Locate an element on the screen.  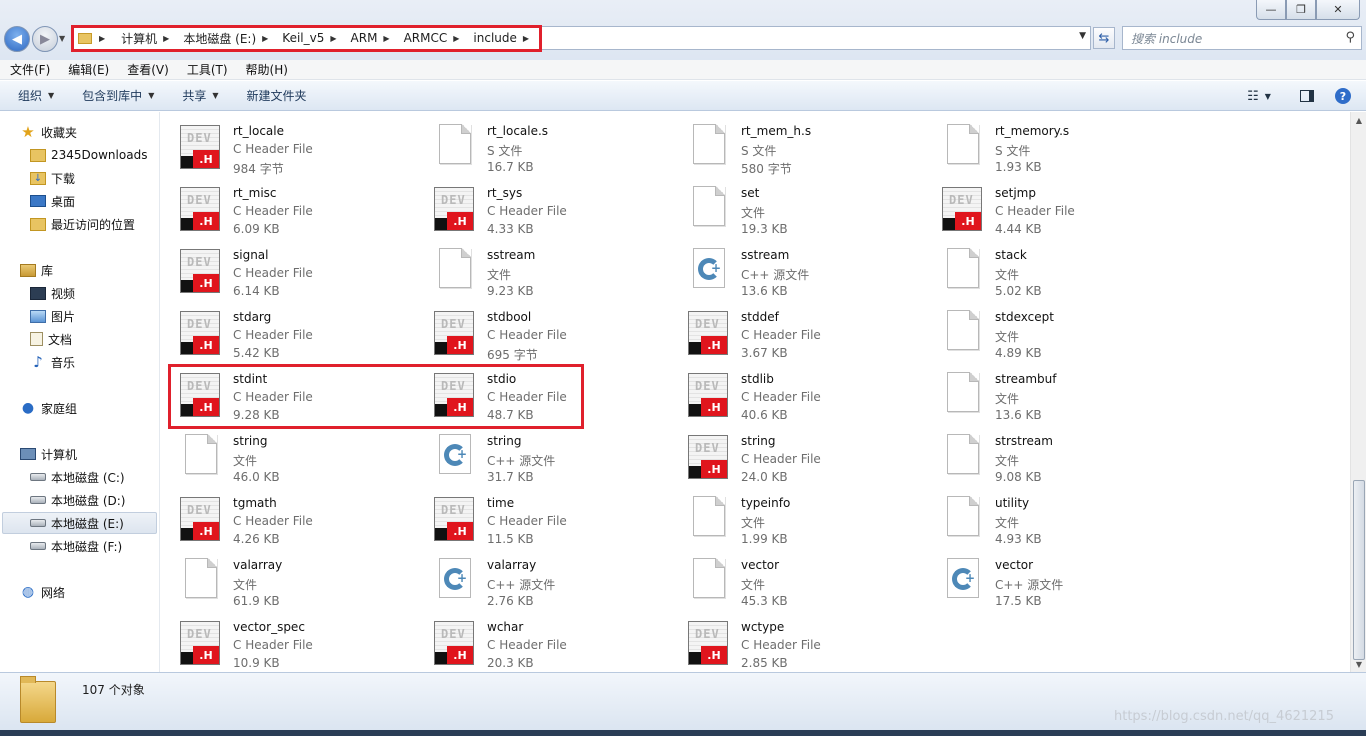
recent-pages-dropdown: ▼ is located at coordinates (62, 38).